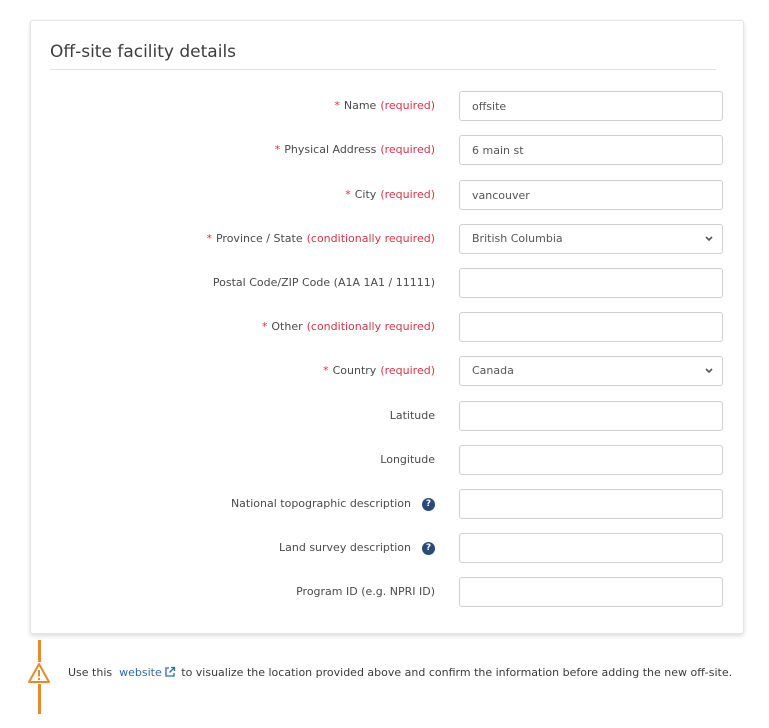 This screenshot has height=728, width=769. Describe the element at coordinates (365, 194) in the screenshot. I see `city-label-text: City` at that location.